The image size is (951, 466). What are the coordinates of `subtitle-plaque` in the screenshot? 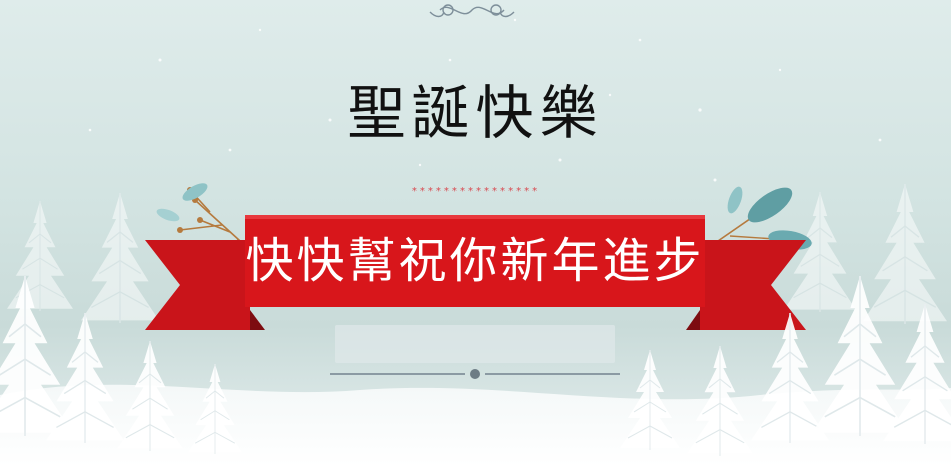 It's located at (475, 344).